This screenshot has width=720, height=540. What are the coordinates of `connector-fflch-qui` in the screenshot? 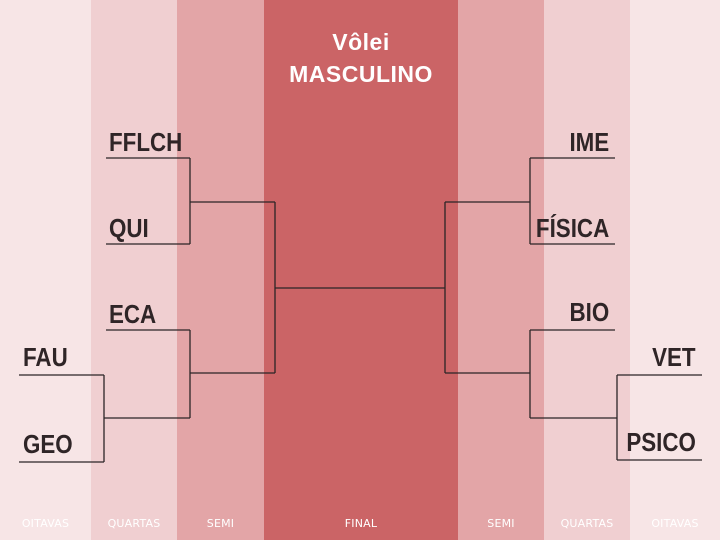 It's located at (232, 201).